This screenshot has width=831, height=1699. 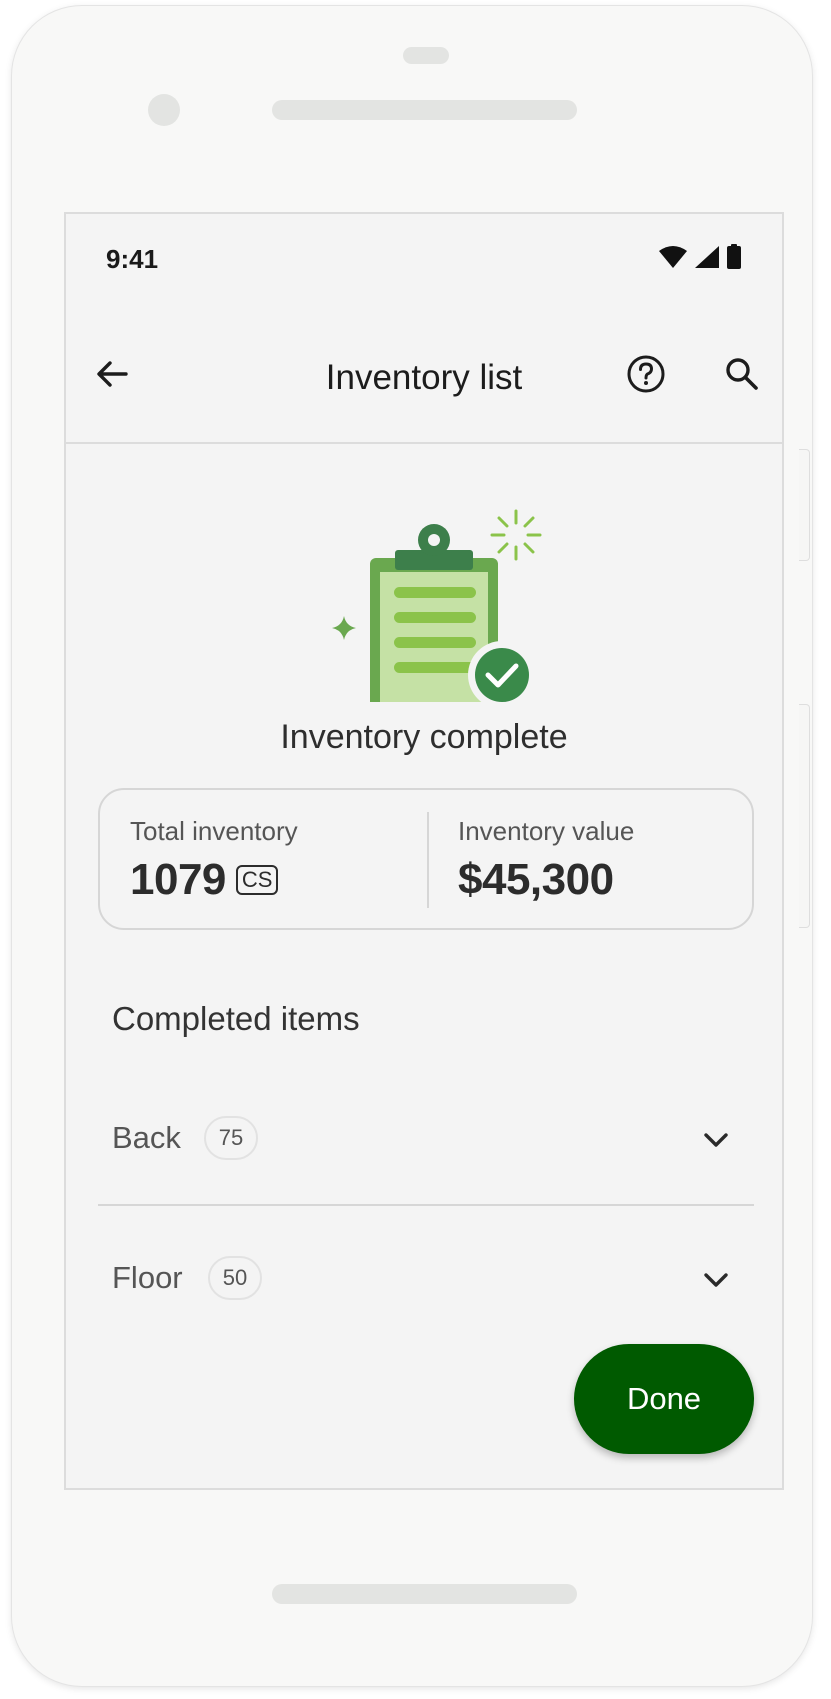 What do you see at coordinates (426, 598) in the screenshot?
I see `clipboard-check-icon` at bounding box center [426, 598].